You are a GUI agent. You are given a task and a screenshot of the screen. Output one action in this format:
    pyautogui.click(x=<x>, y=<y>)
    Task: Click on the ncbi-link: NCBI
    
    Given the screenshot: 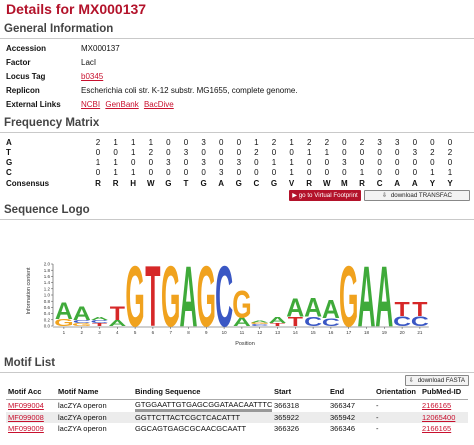 What is the action you would take?
    pyautogui.click(x=90, y=104)
    